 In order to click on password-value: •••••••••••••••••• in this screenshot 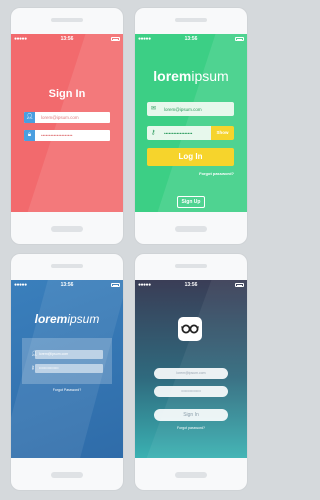, I will do `click(178, 133)`.